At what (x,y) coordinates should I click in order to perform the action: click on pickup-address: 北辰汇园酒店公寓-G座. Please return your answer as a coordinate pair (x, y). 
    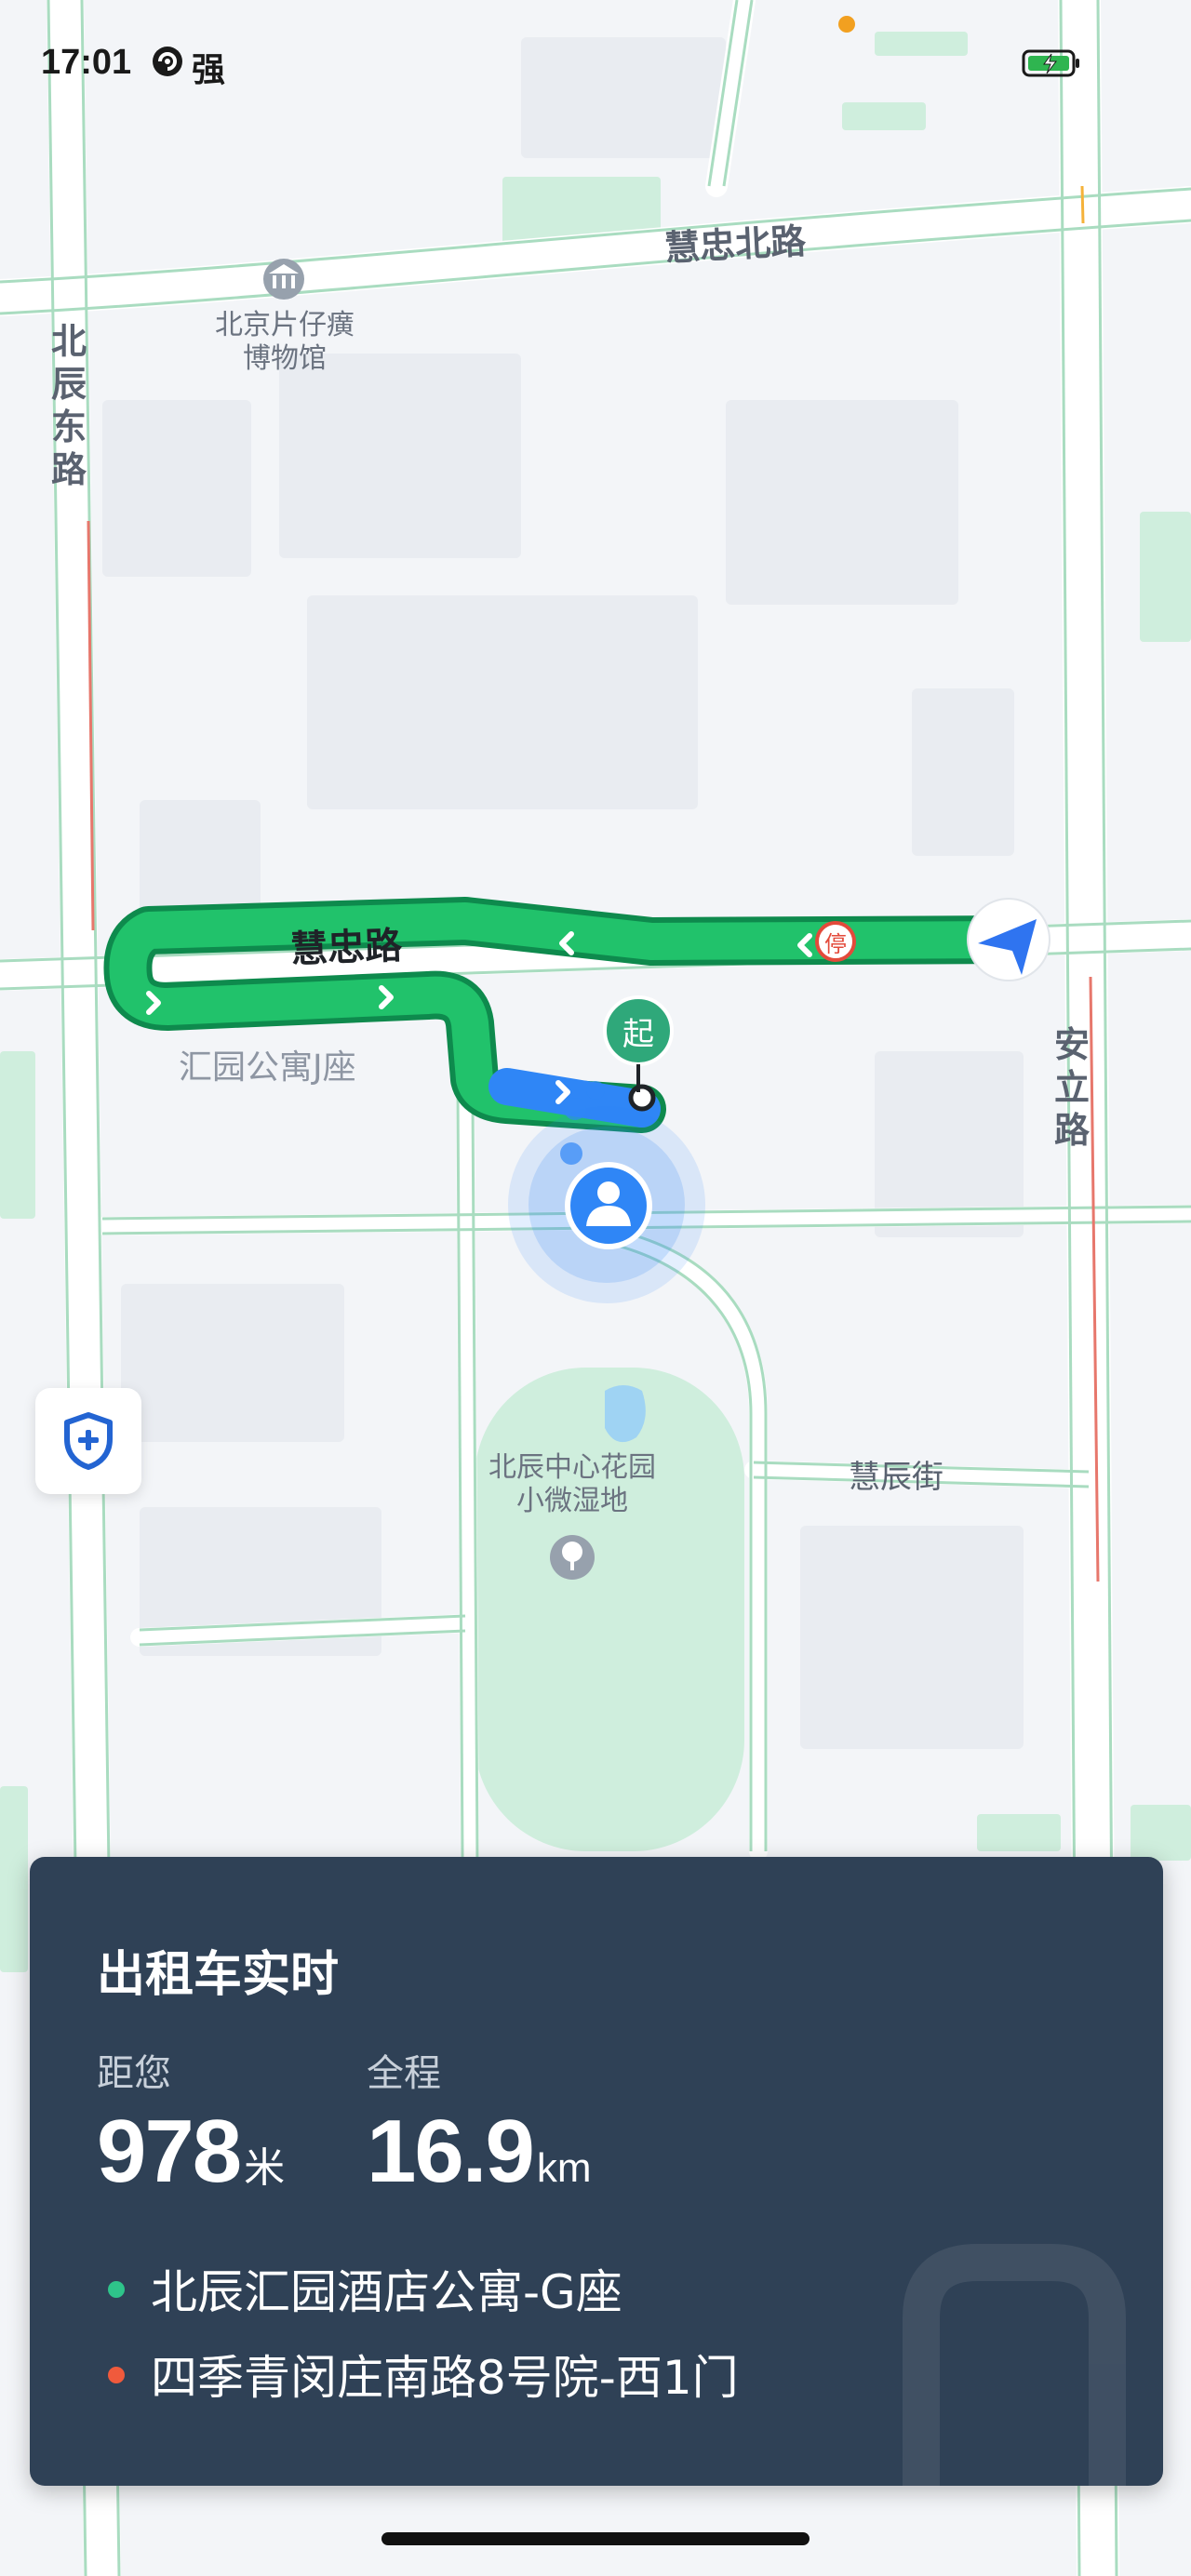
    Looking at the image, I should click on (386, 2292).